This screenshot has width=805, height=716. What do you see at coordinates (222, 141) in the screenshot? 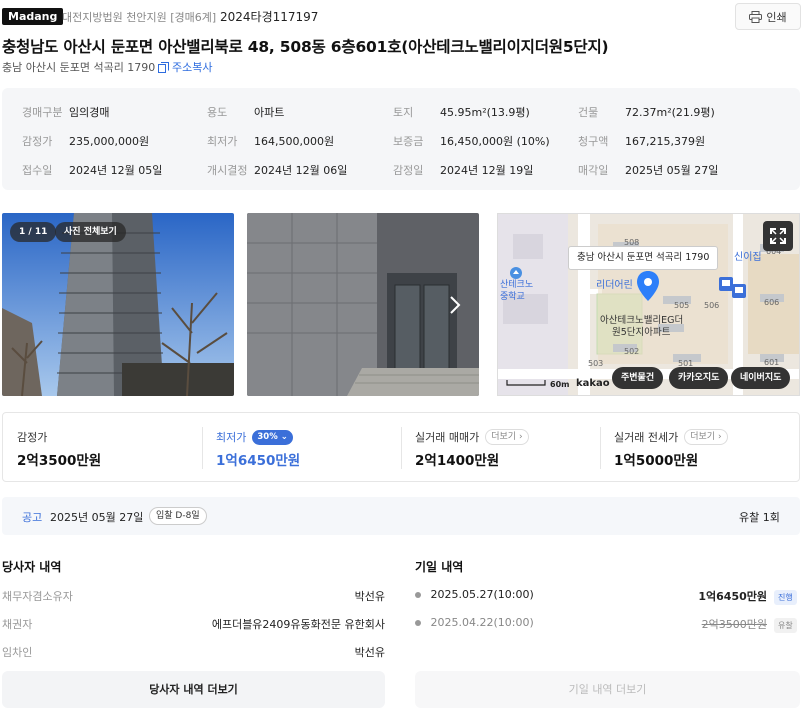
I see `info-label: 최저가` at bounding box center [222, 141].